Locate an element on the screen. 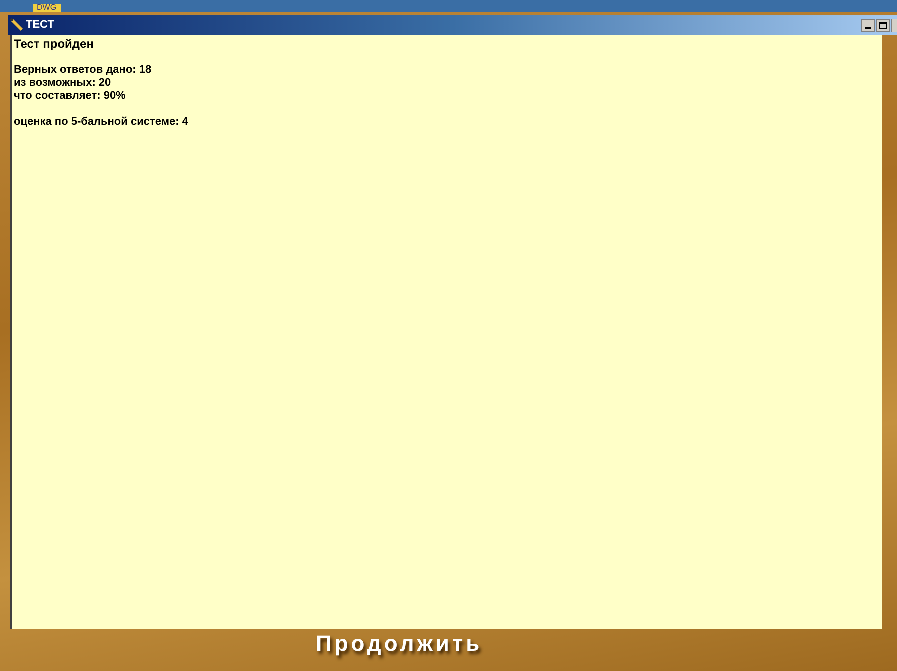 This screenshot has width=897, height=671. result-line: что составляет: 90% is located at coordinates (70, 96).